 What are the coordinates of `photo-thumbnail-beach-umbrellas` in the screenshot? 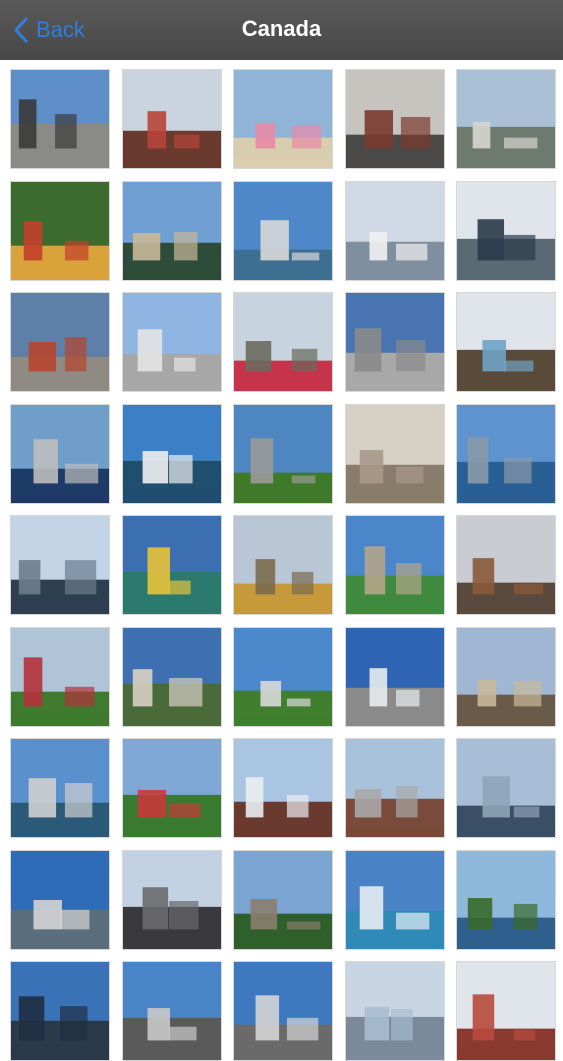 It's located at (283, 119).